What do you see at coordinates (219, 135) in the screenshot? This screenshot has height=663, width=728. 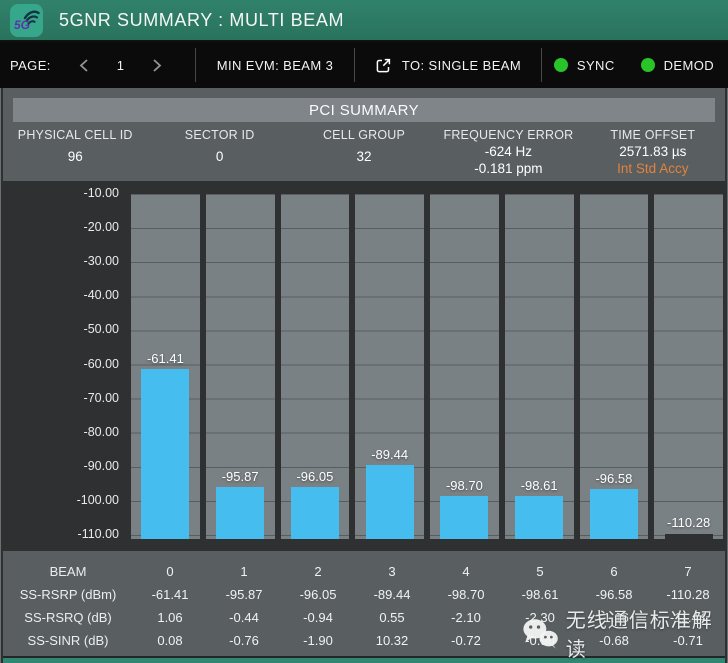 I see `pci-field-label: SECTOR ID` at bounding box center [219, 135].